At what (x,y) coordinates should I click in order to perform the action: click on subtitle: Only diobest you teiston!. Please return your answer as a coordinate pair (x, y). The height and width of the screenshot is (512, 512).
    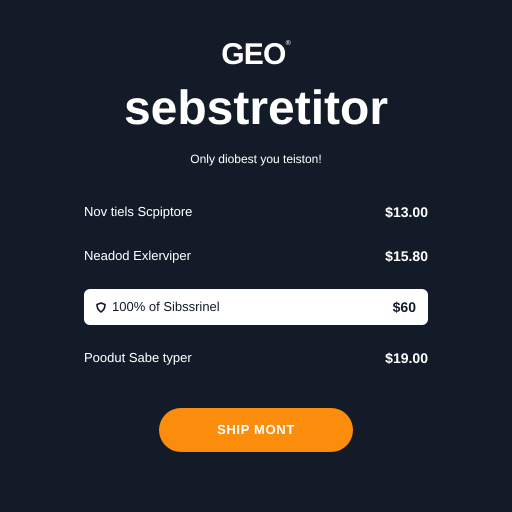
    Looking at the image, I should click on (256, 159).